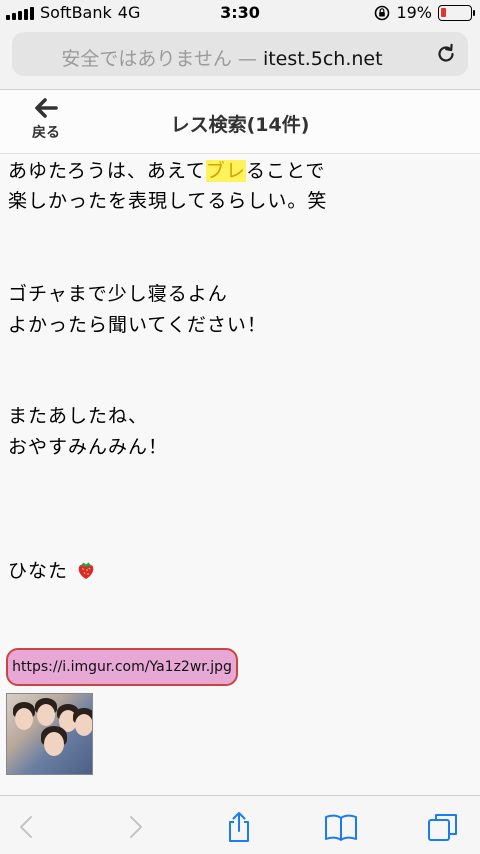  I want to click on image-thumbnail, so click(49, 734).